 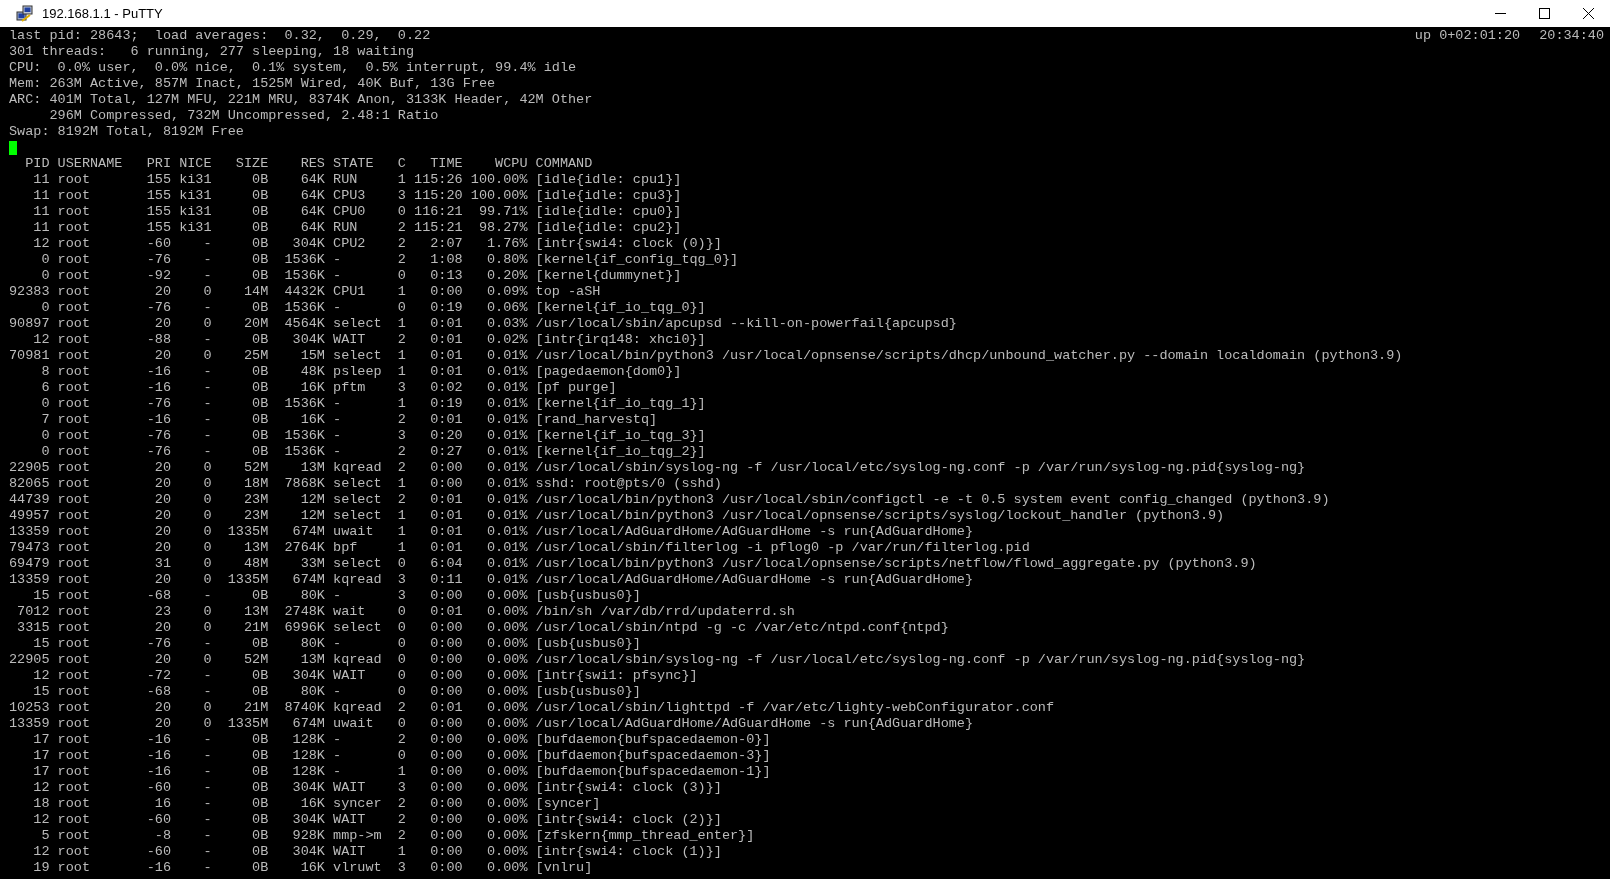 I want to click on process-row-text: 12 root -88 - 0B 304K WAIT 2 0:01 0.02% [intr{irq148: xhci0}], so click(x=369, y=340).